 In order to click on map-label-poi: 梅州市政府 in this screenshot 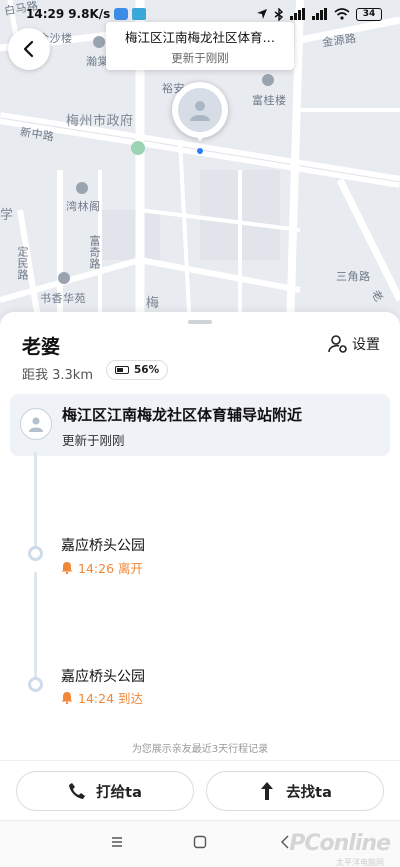, I will do `click(100, 121)`.